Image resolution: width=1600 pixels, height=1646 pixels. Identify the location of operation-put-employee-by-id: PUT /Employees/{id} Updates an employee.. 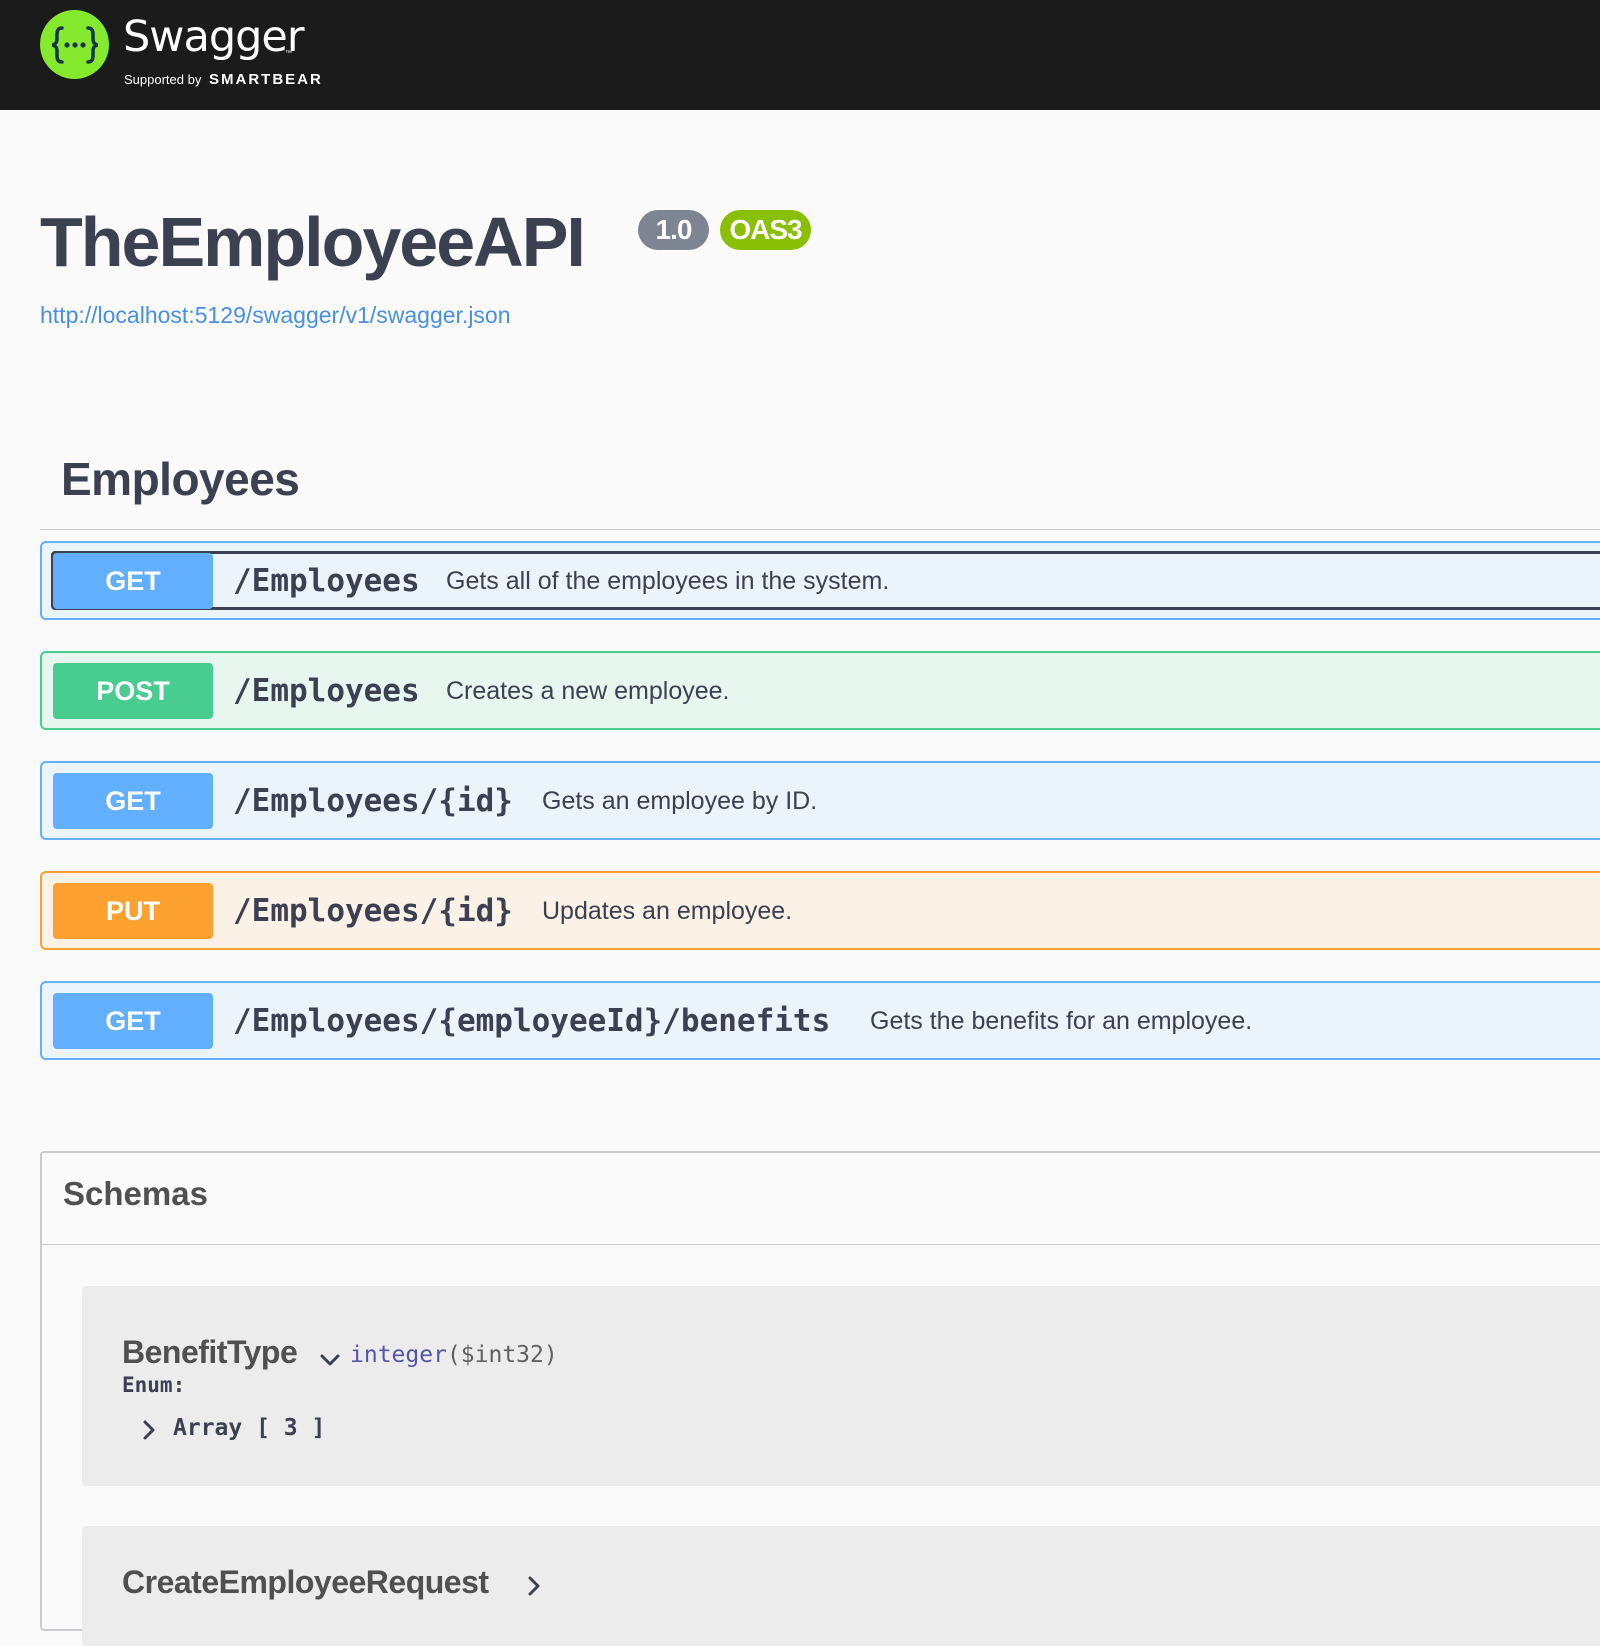
(820, 910).